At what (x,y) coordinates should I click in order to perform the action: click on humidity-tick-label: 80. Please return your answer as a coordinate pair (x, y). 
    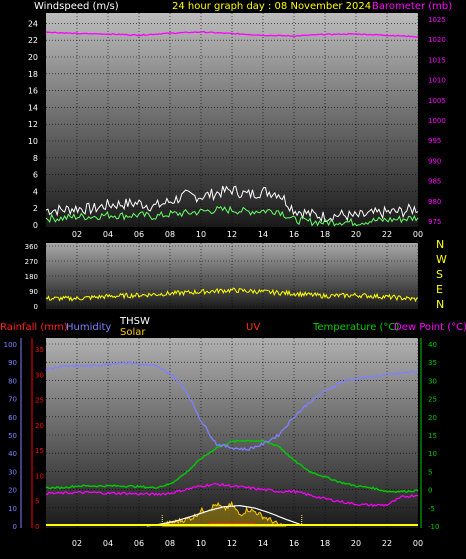
    Looking at the image, I should click on (12, 381).